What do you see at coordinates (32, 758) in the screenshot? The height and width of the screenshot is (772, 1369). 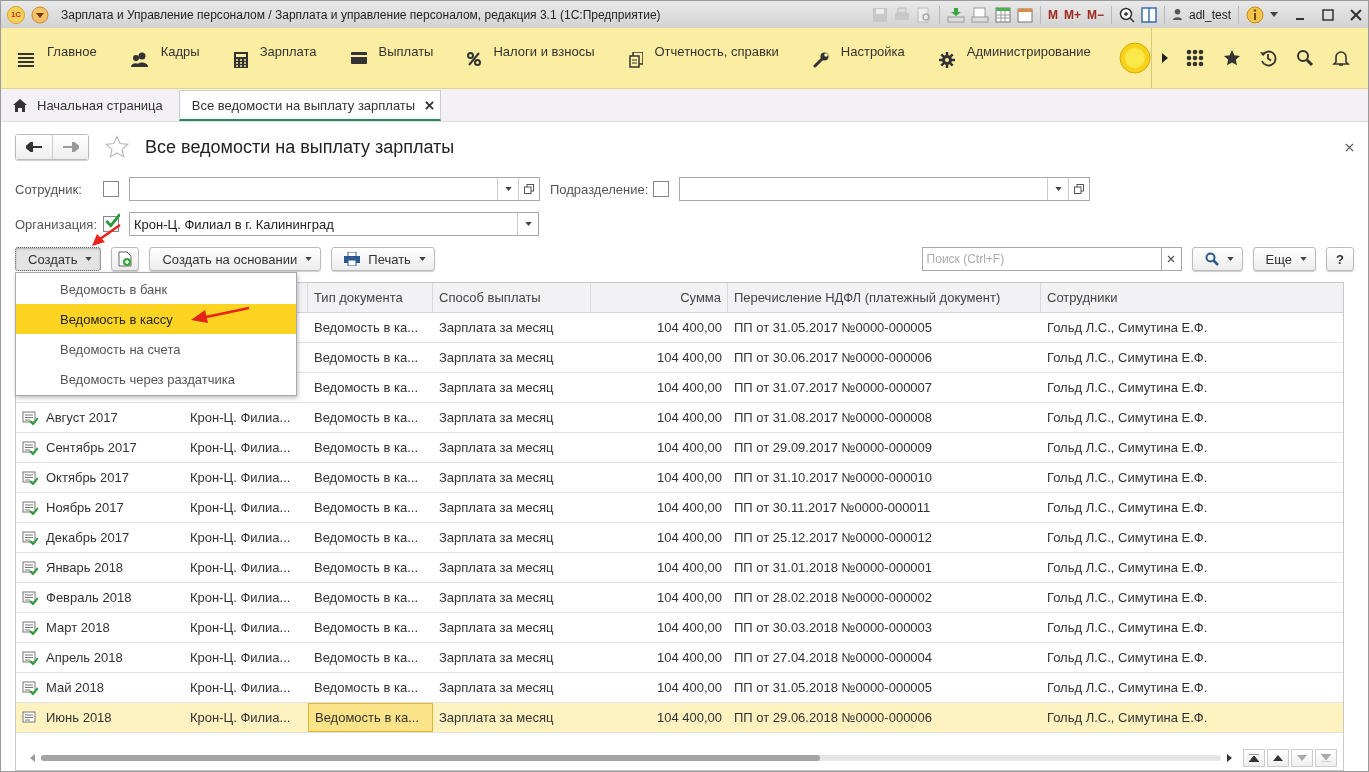 I see `scroll-left-icon` at bounding box center [32, 758].